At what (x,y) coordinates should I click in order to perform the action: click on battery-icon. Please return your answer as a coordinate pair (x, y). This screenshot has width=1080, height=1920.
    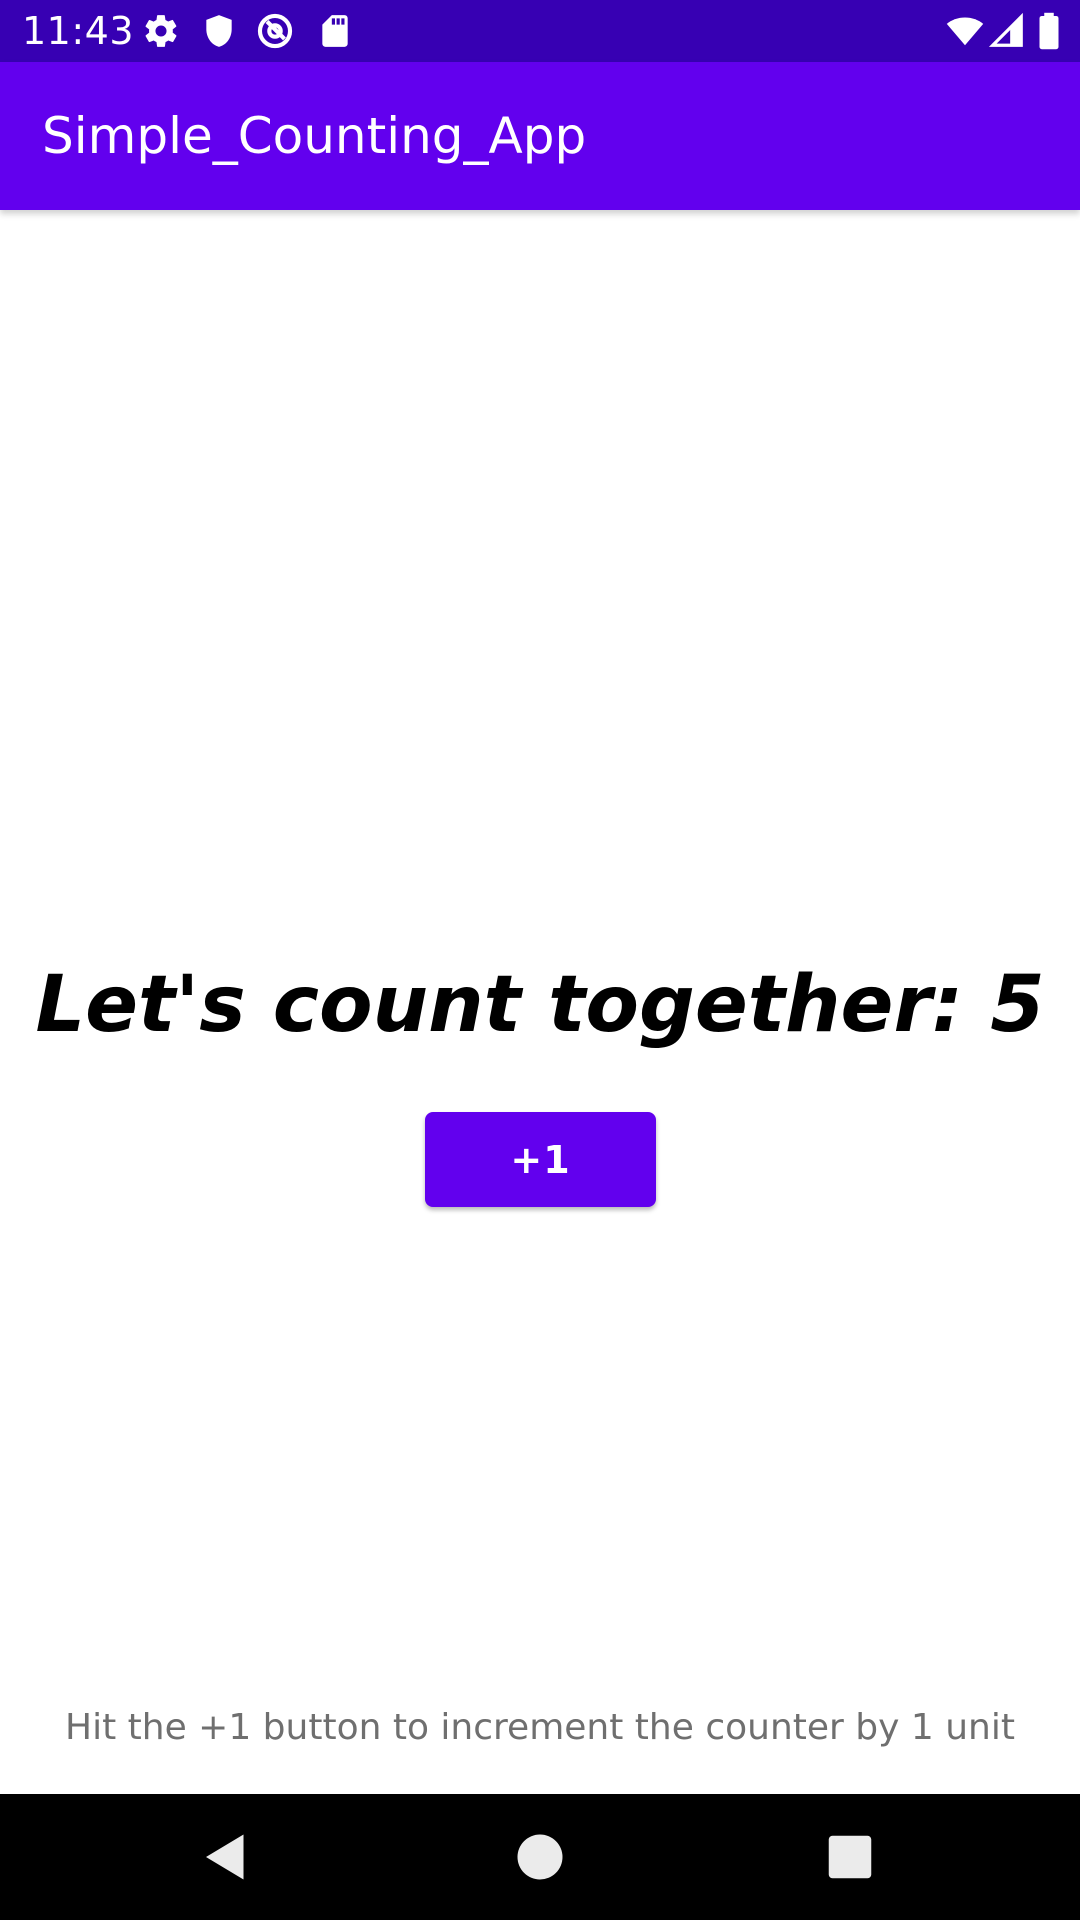
    Looking at the image, I should click on (1049, 31).